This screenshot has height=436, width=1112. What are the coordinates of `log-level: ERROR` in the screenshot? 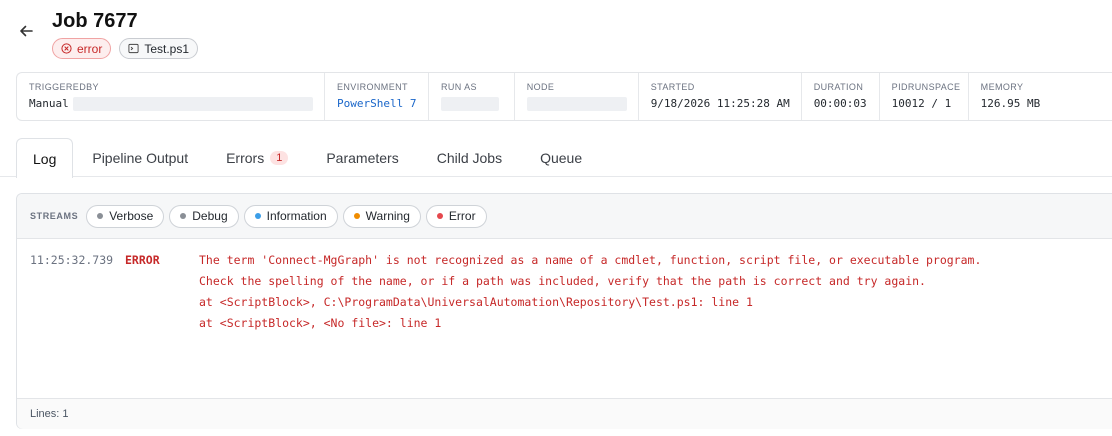 It's located at (142, 260).